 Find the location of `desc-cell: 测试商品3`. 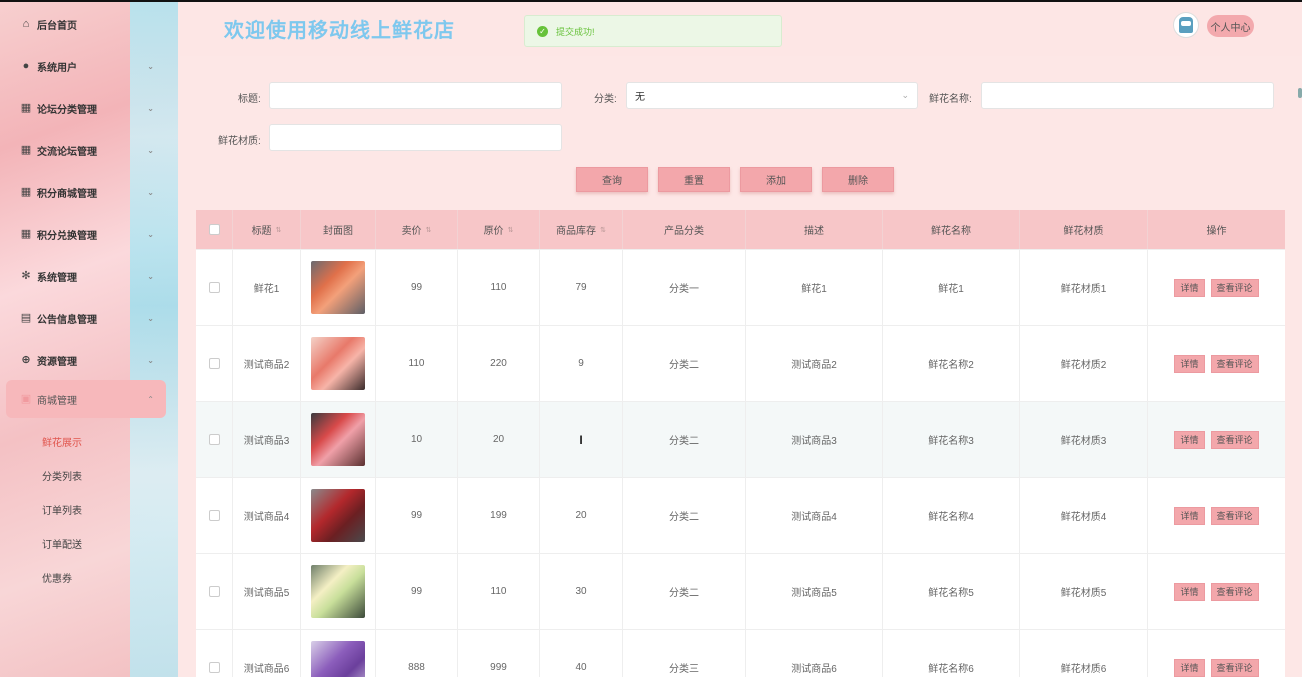

desc-cell: 测试商品3 is located at coordinates (814, 439).